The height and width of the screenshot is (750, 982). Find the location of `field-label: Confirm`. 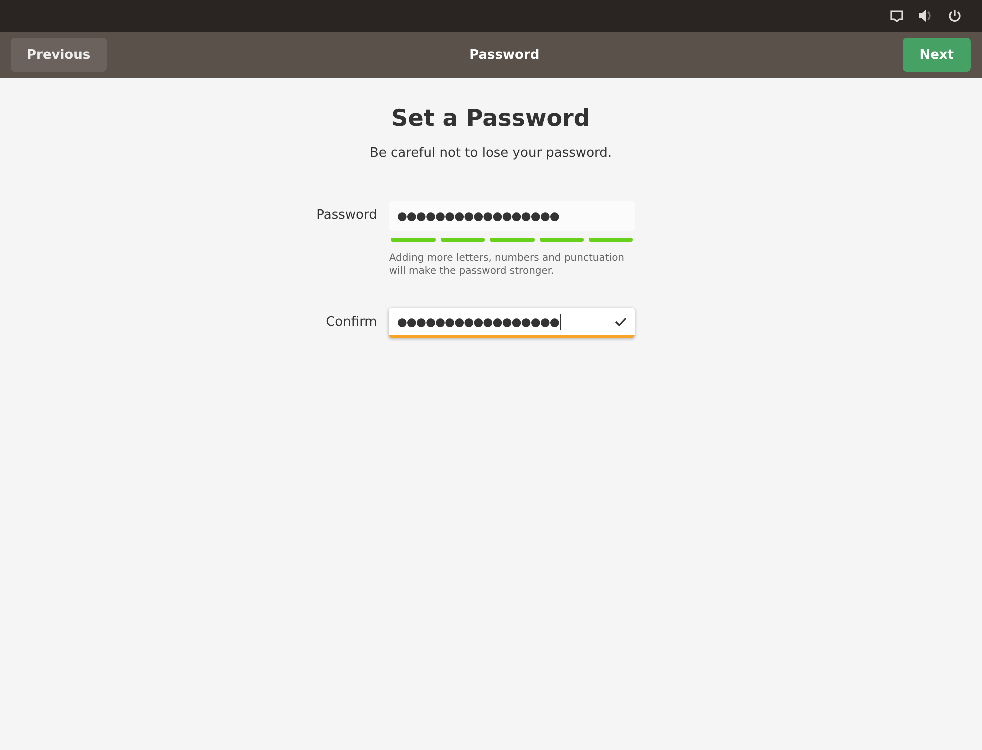

field-label: Confirm is located at coordinates (351, 323).